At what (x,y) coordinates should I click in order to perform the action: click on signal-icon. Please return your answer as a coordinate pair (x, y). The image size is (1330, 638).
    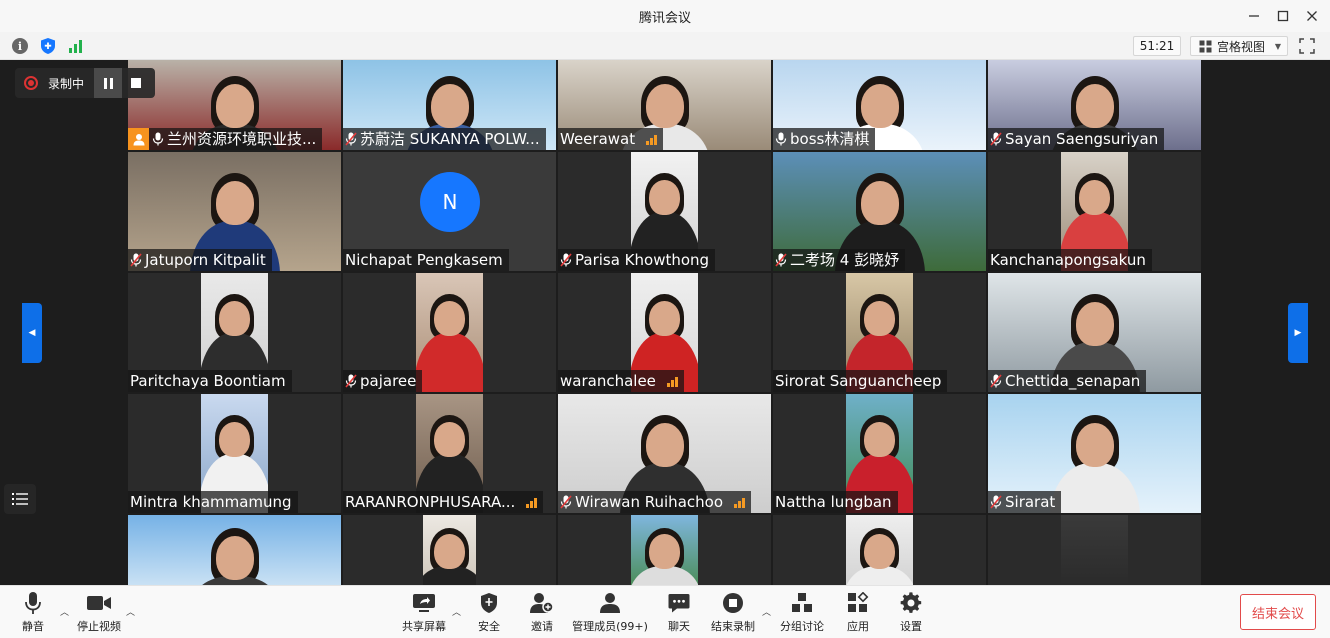
    Looking at the image, I should click on (75, 46).